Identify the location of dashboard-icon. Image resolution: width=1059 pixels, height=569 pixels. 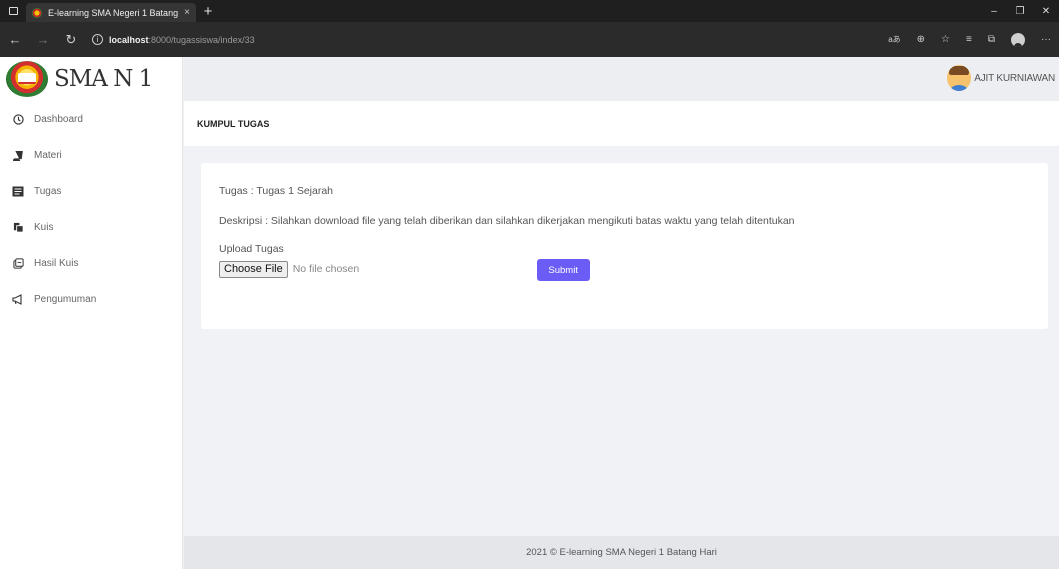
(18, 119).